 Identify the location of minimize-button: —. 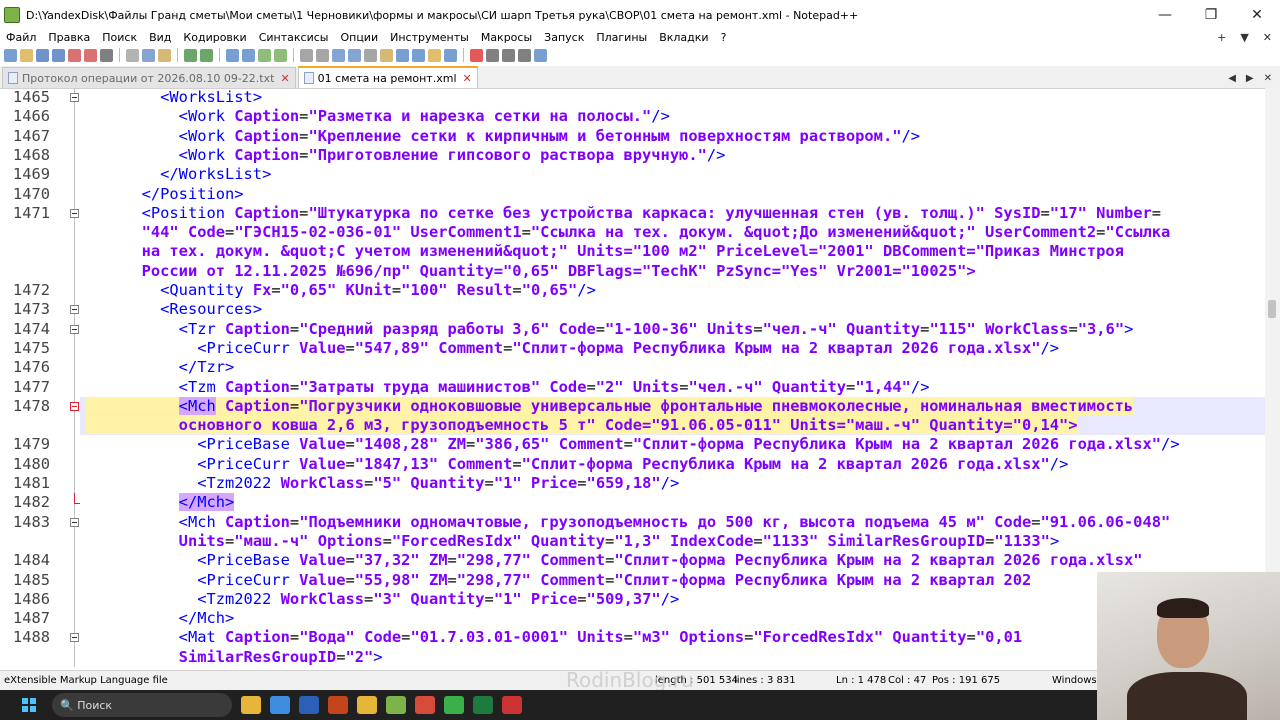
(1165, 15).